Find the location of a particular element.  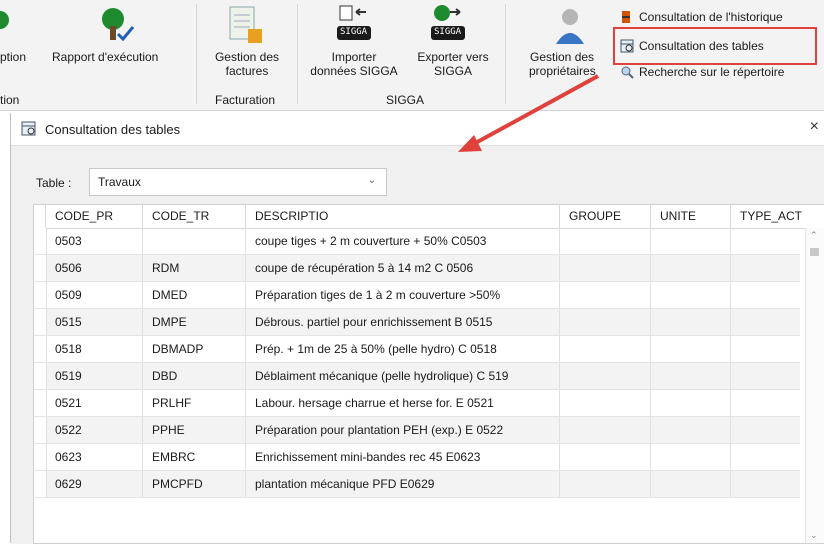

annotation-arrow-icon is located at coordinates (528, 113).